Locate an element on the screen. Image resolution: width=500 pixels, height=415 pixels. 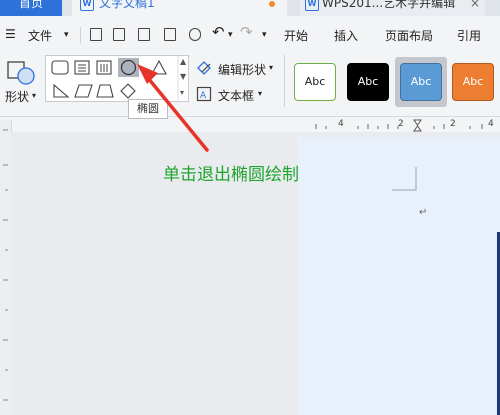
red-arrow-icon is located at coordinates (173, 108).